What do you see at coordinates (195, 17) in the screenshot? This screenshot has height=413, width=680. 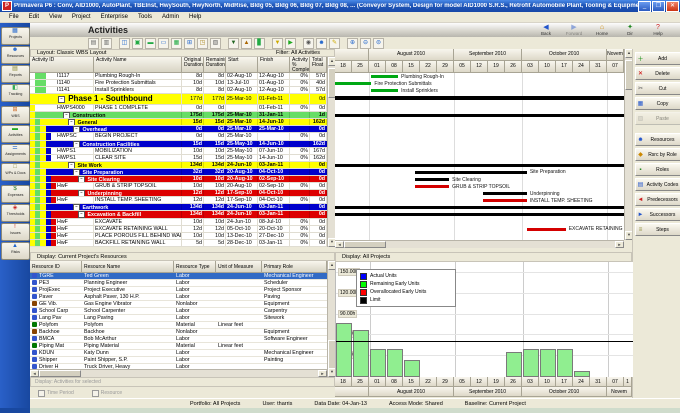 I see `menu-help: Help` at bounding box center [195, 17].